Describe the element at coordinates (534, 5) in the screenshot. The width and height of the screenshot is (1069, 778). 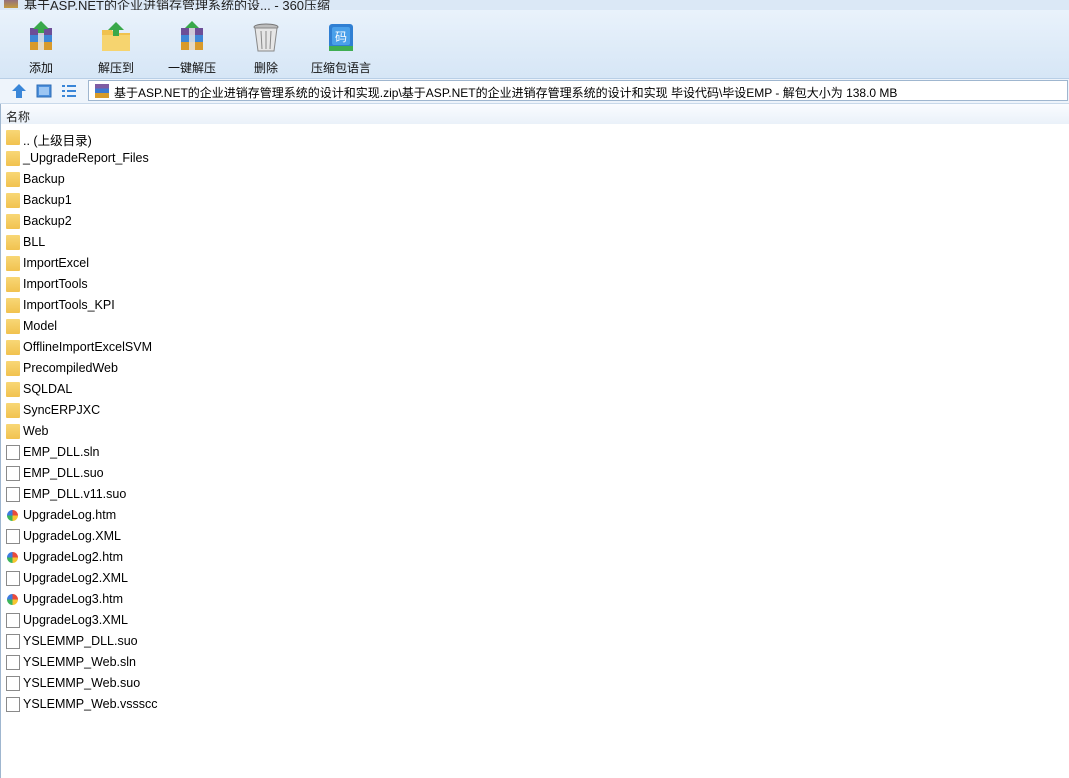
I see `title-bar: 基于ASP.NET的企业进销存管理系统的设... - 360压缩` at that location.